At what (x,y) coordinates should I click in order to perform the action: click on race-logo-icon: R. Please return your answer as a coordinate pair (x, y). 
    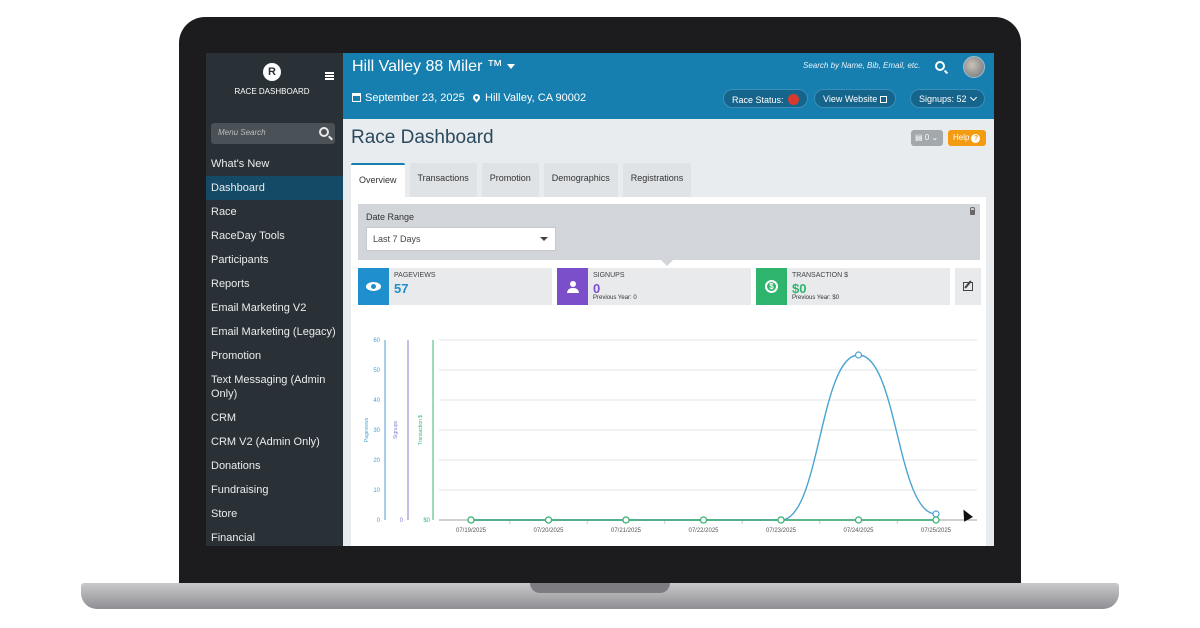
    Looking at the image, I should click on (272, 72).